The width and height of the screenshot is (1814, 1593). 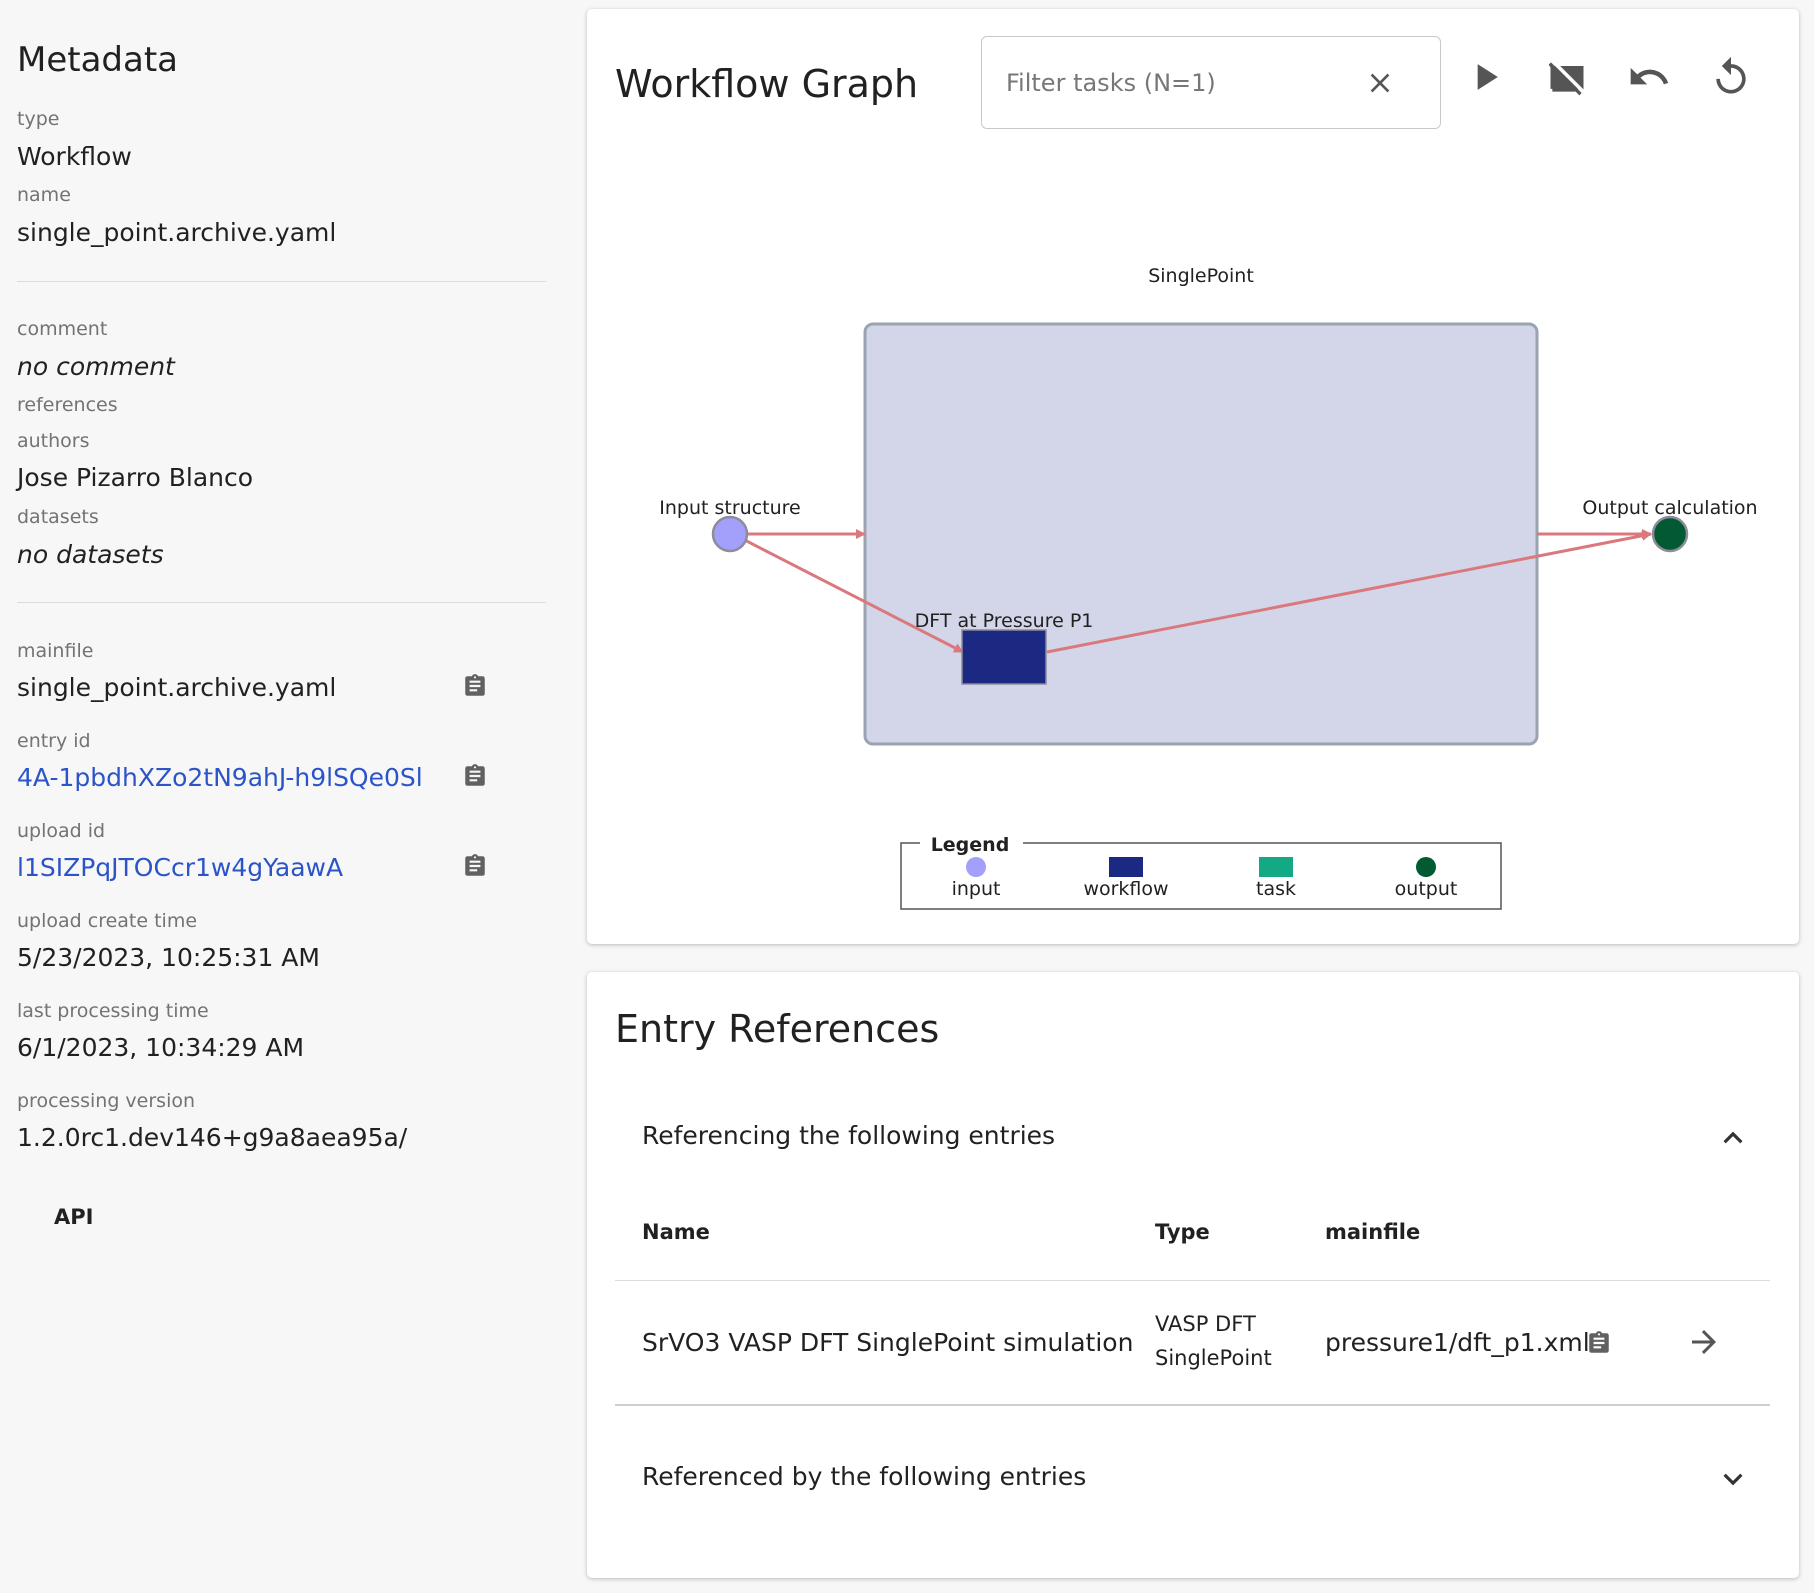 What do you see at coordinates (58, 517) in the screenshot?
I see `datasets-label: datasets` at bounding box center [58, 517].